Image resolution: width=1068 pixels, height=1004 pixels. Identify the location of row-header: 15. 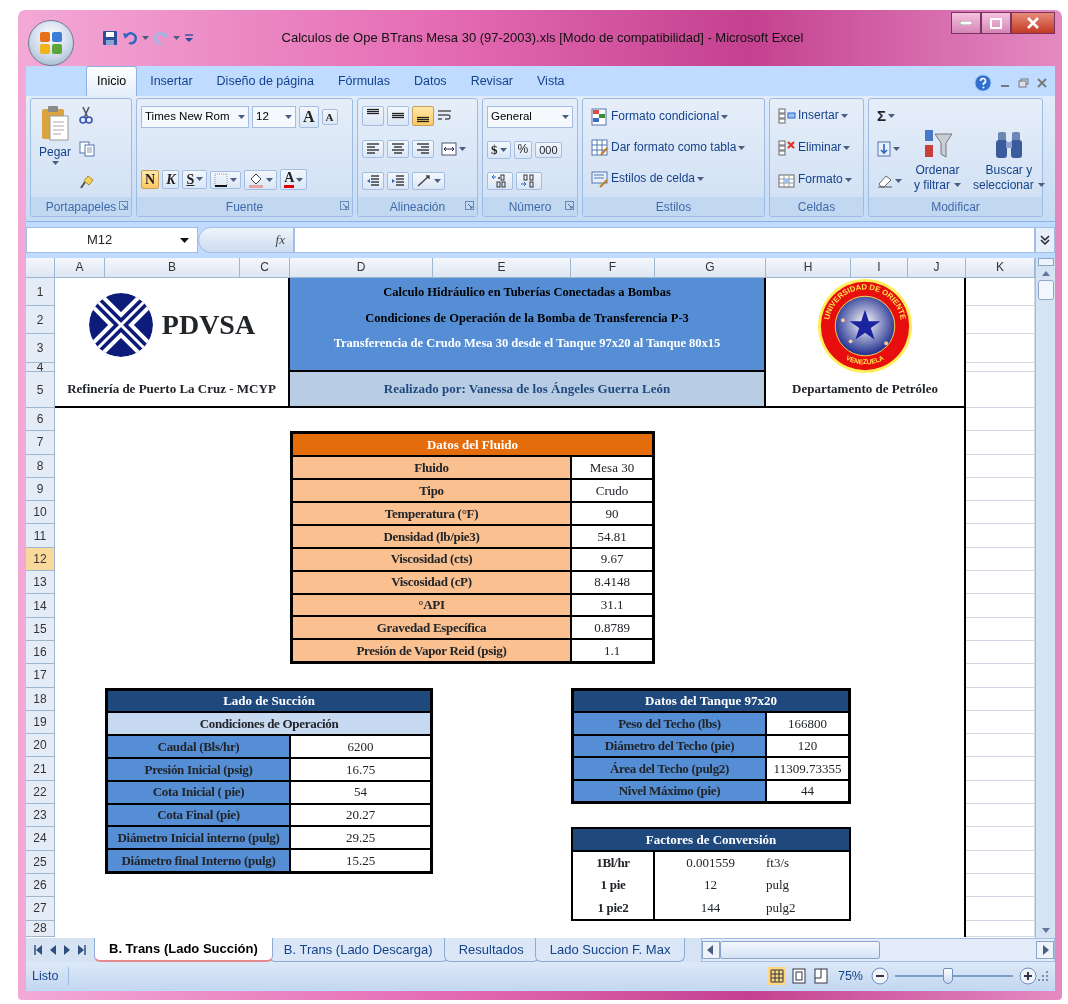
(40, 629).